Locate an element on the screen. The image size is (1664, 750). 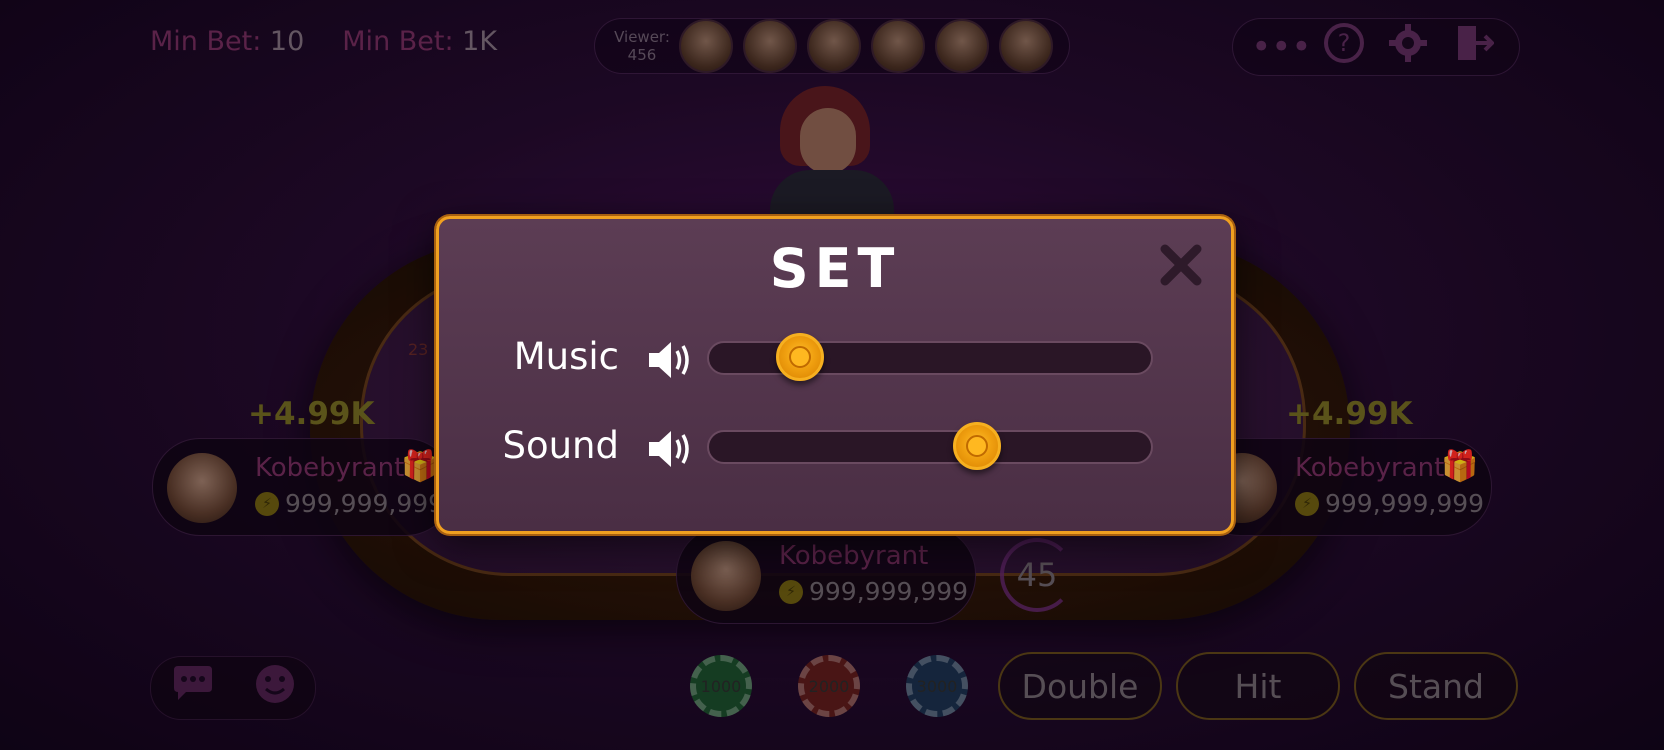
close-icon is located at coordinates (1181, 265).